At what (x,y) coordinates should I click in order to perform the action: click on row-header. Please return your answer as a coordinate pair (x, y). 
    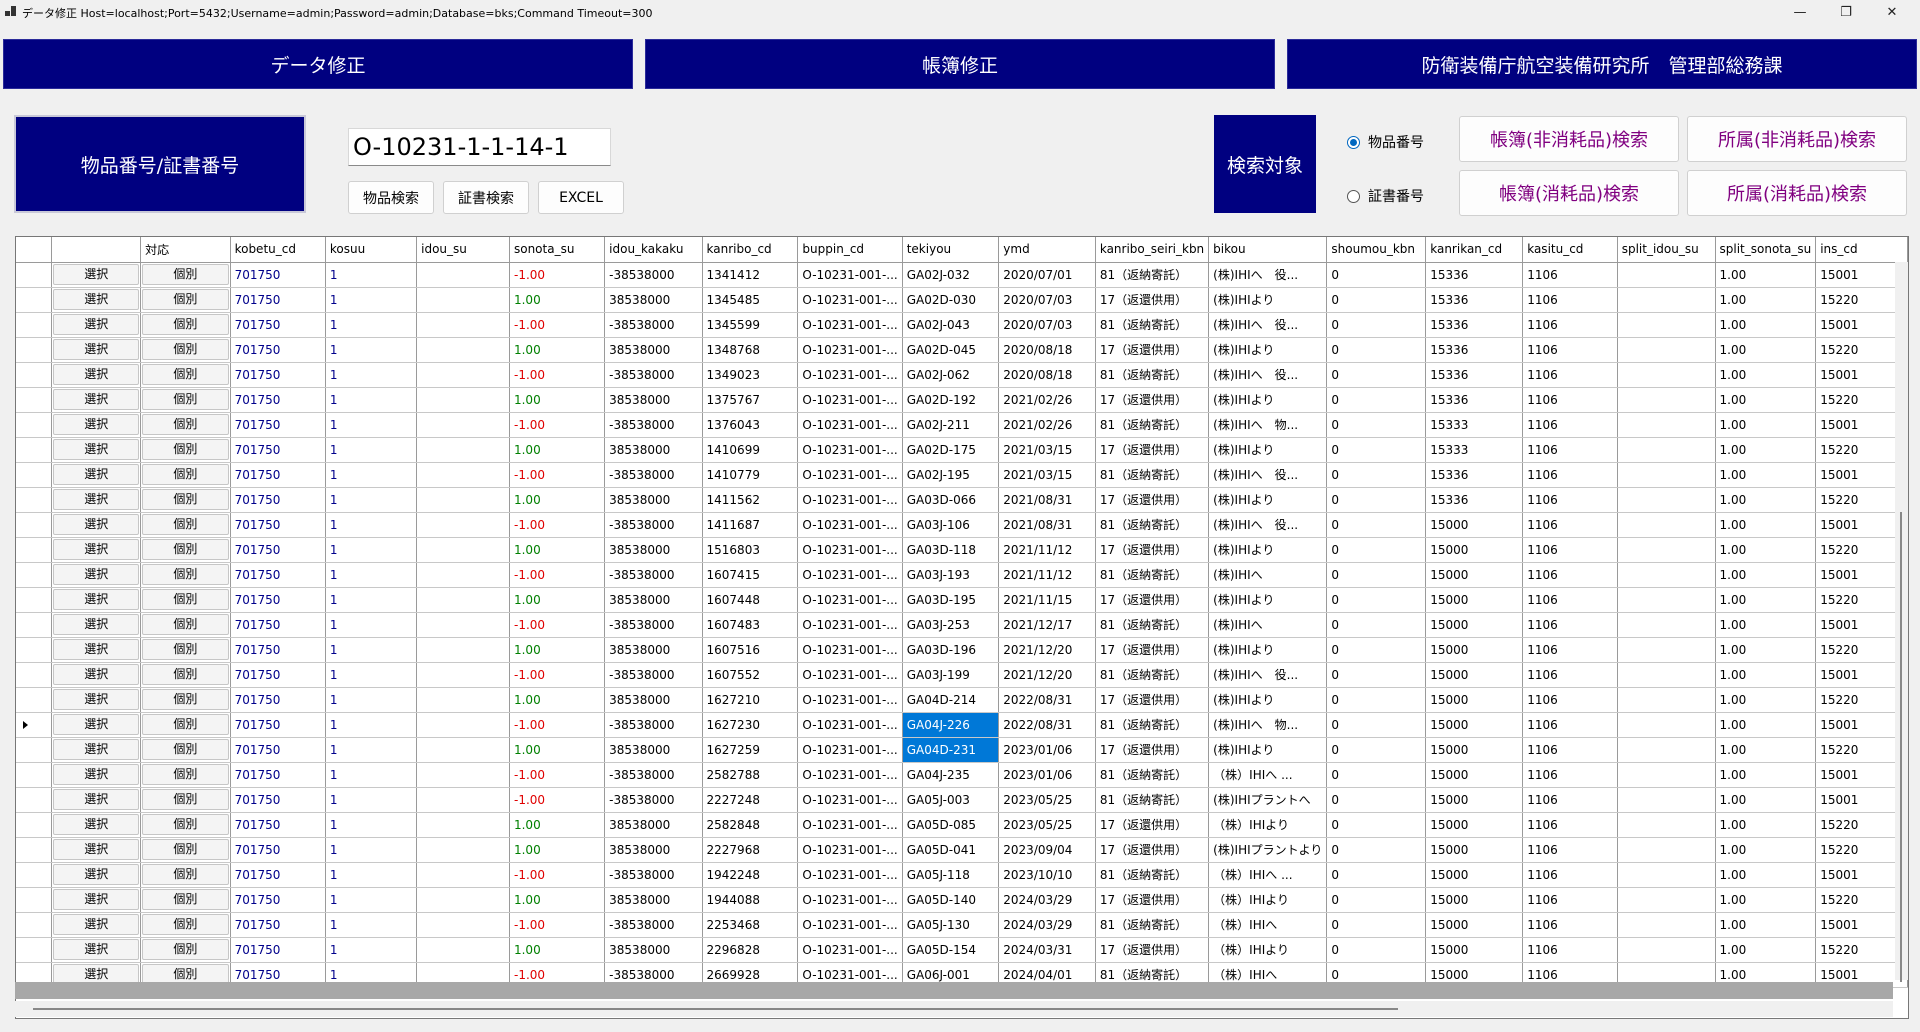
    Looking at the image, I should click on (34, 625).